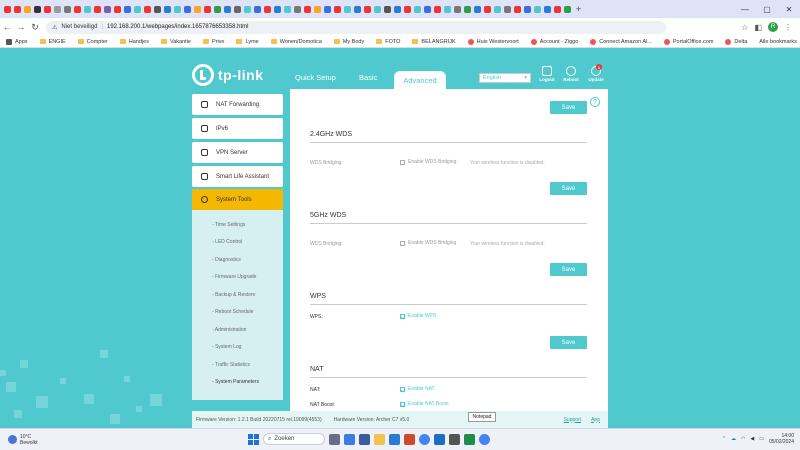 This screenshot has height=450, width=800. What do you see at coordinates (773, 27) in the screenshot?
I see `avatar: R` at bounding box center [773, 27].